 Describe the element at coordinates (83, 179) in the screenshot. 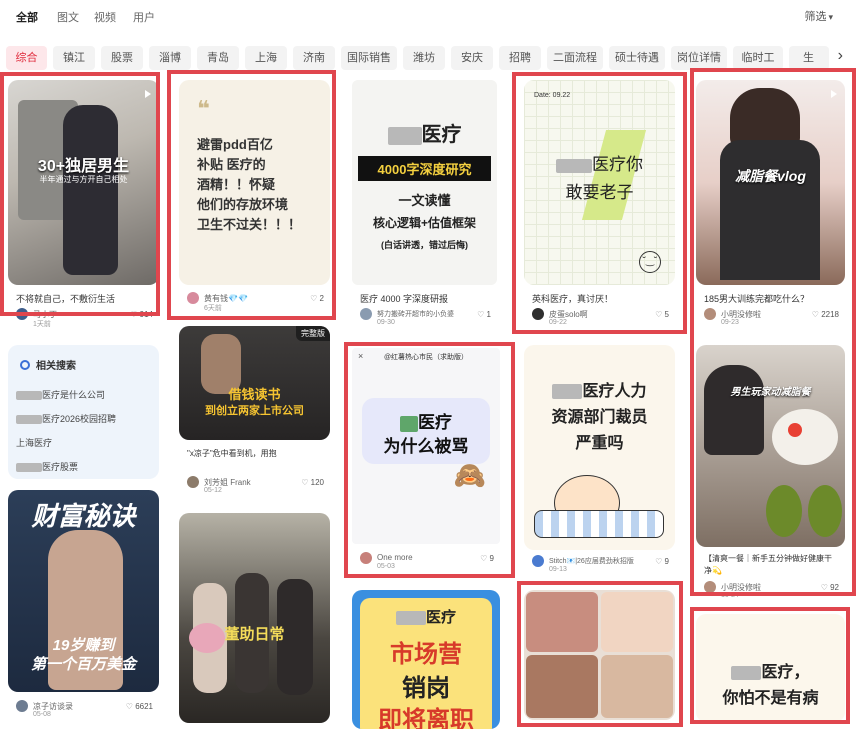

I see `overlay-subtitle: 半年通过与方开自己相处` at that location.